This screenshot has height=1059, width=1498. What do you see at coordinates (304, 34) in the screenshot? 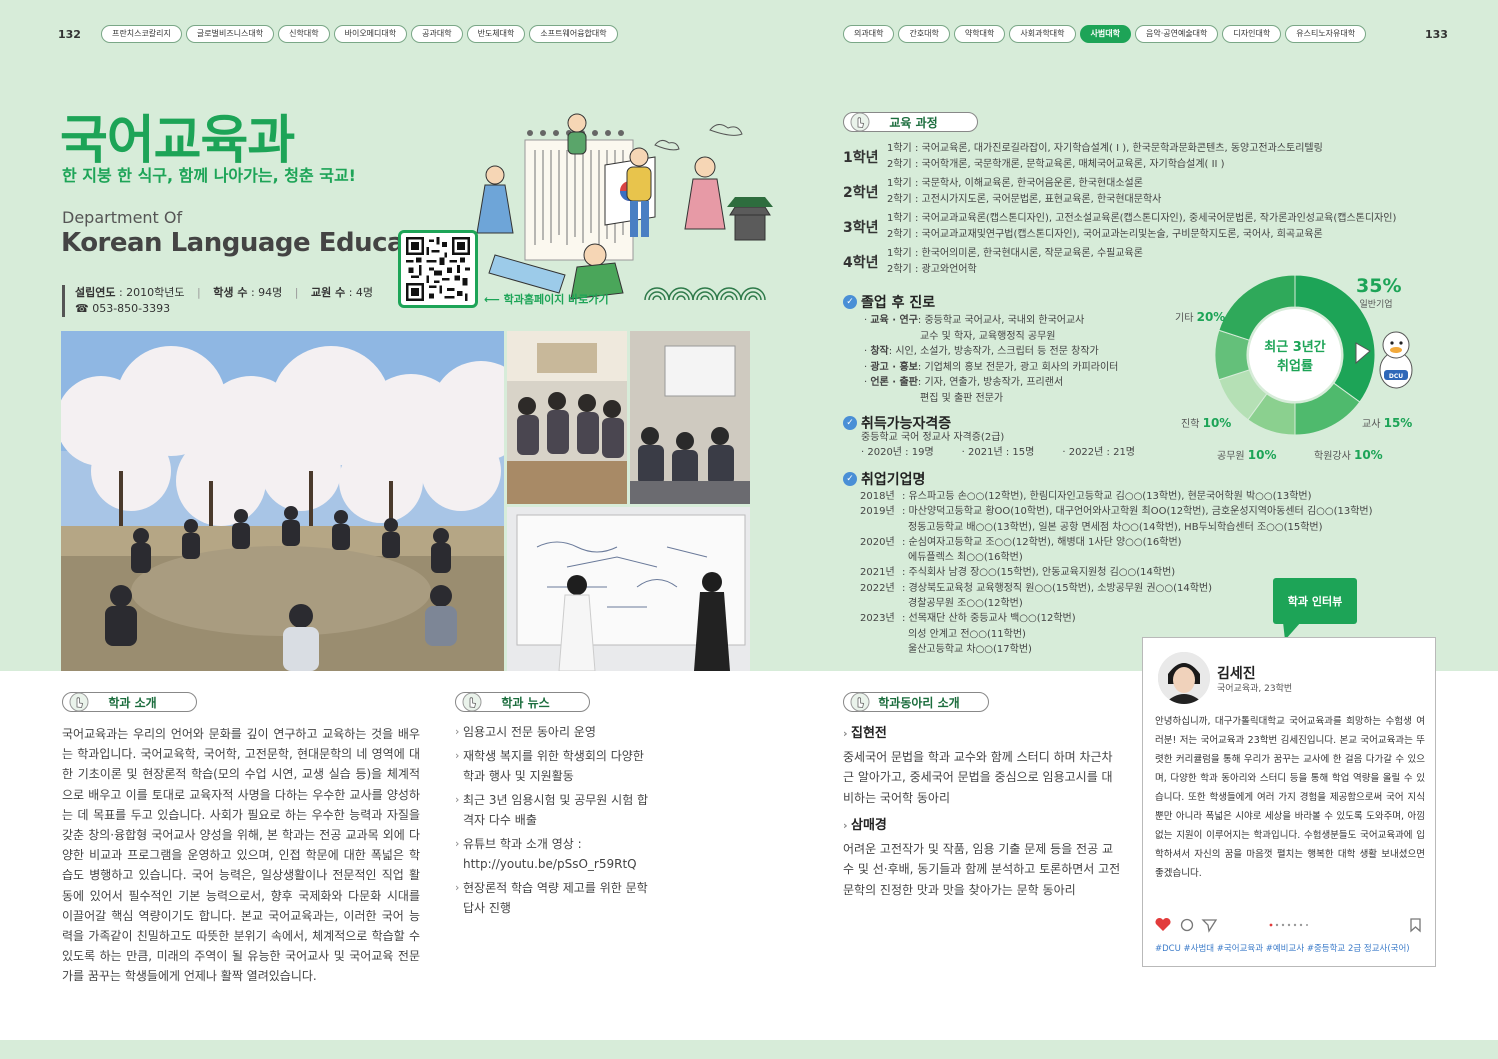
I see `college-tab: 신학대학` at bounding box center [304, 34].